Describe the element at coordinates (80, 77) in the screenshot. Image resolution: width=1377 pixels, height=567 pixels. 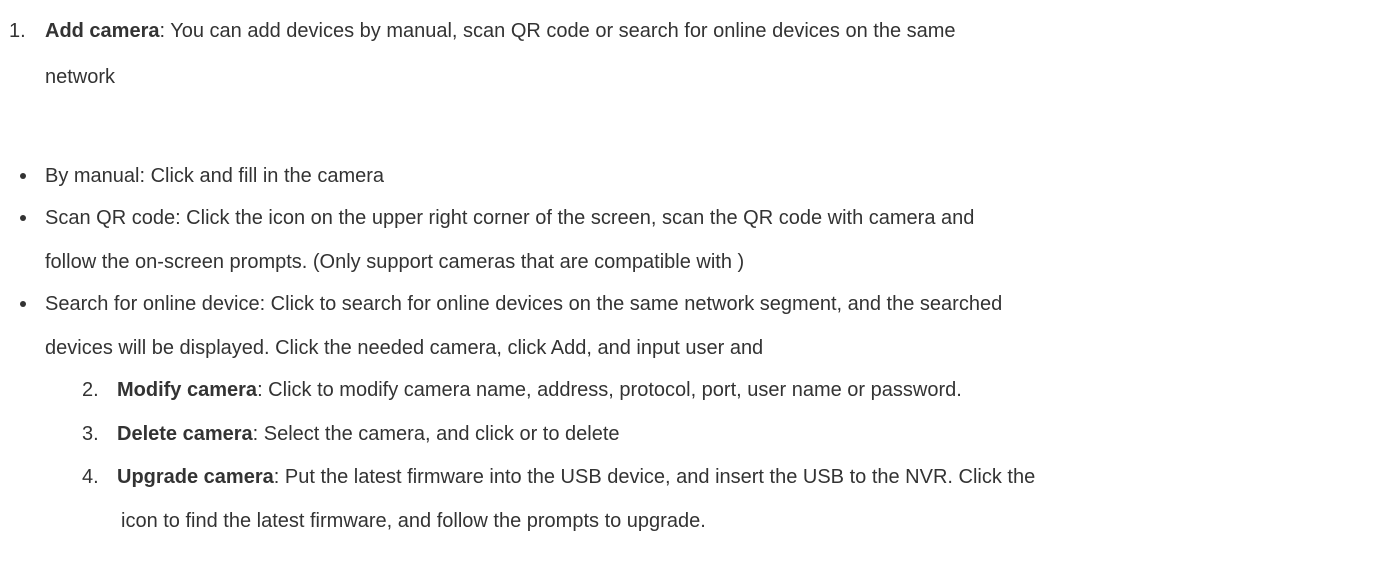
I see `add-camera-line-2: network` at that location.